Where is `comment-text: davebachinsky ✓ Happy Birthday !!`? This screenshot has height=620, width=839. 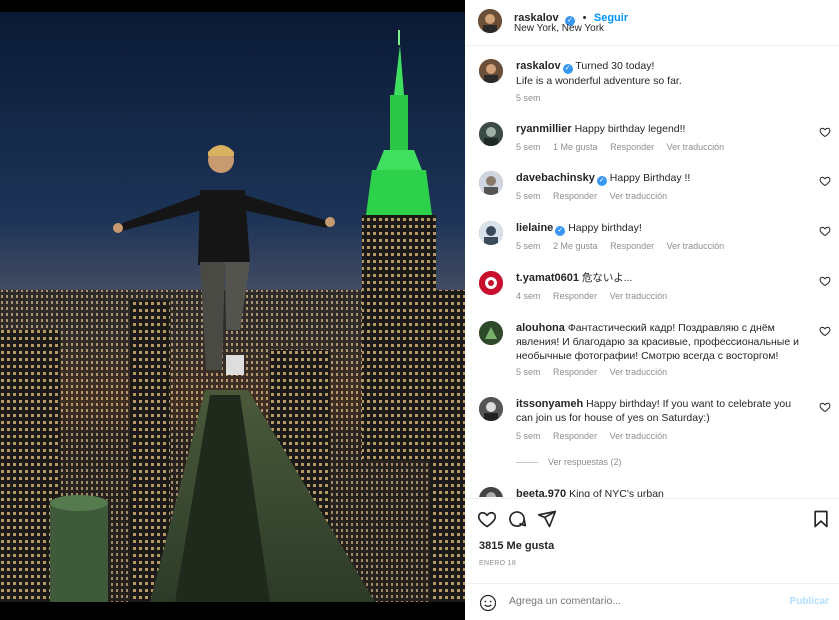
comment-text: davebachinsky ✓ Happy Birthday !! is located at coordinates (661, 178).